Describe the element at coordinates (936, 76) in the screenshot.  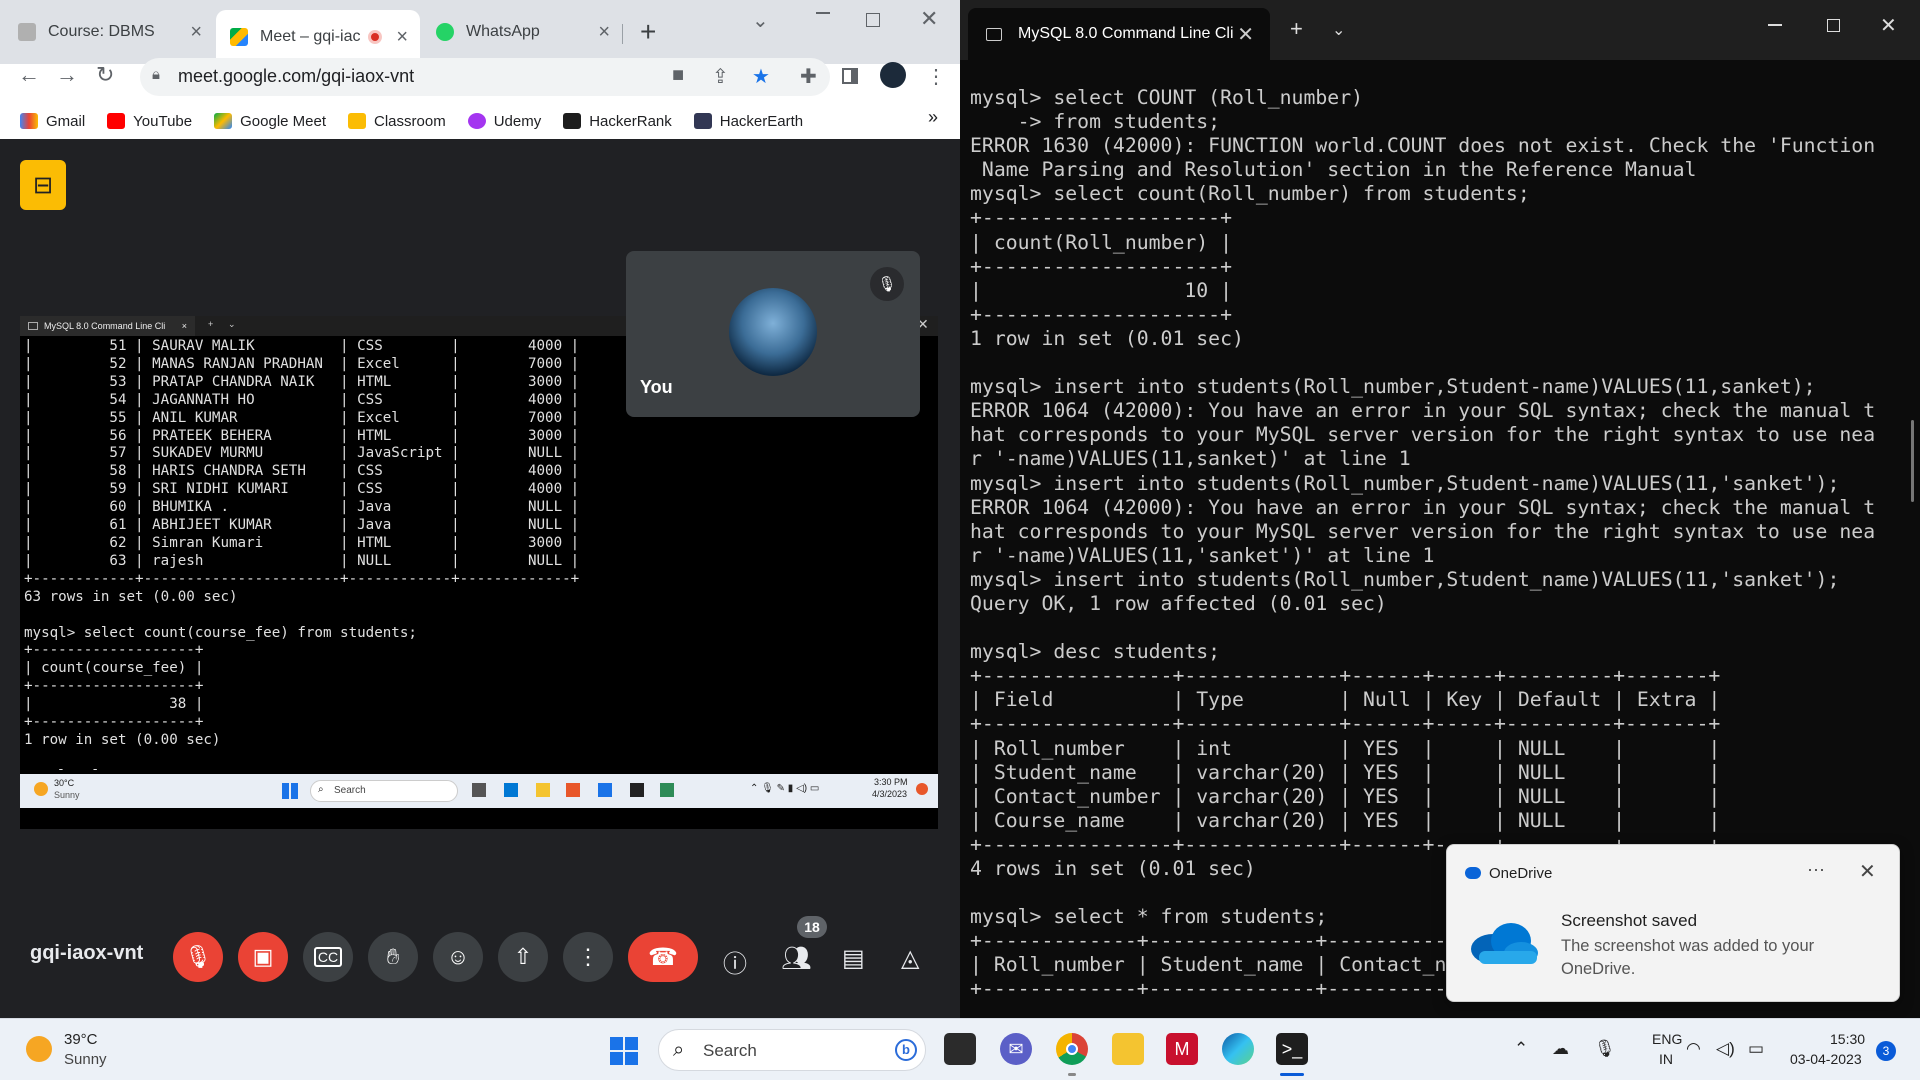
I see `more-vert-icon: ⋮` at that location.